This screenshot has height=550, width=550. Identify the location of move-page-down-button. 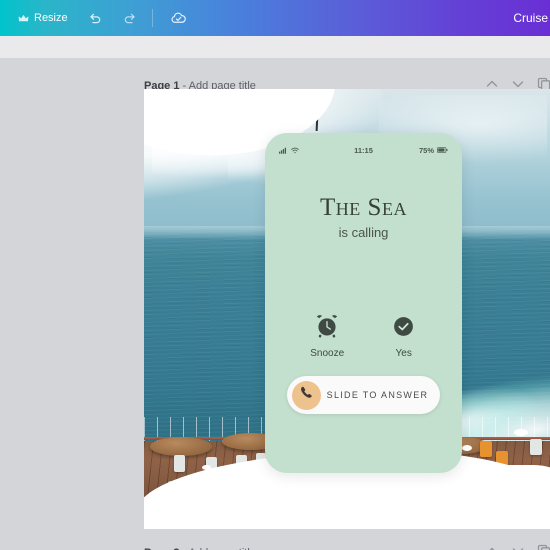
(518, 546).